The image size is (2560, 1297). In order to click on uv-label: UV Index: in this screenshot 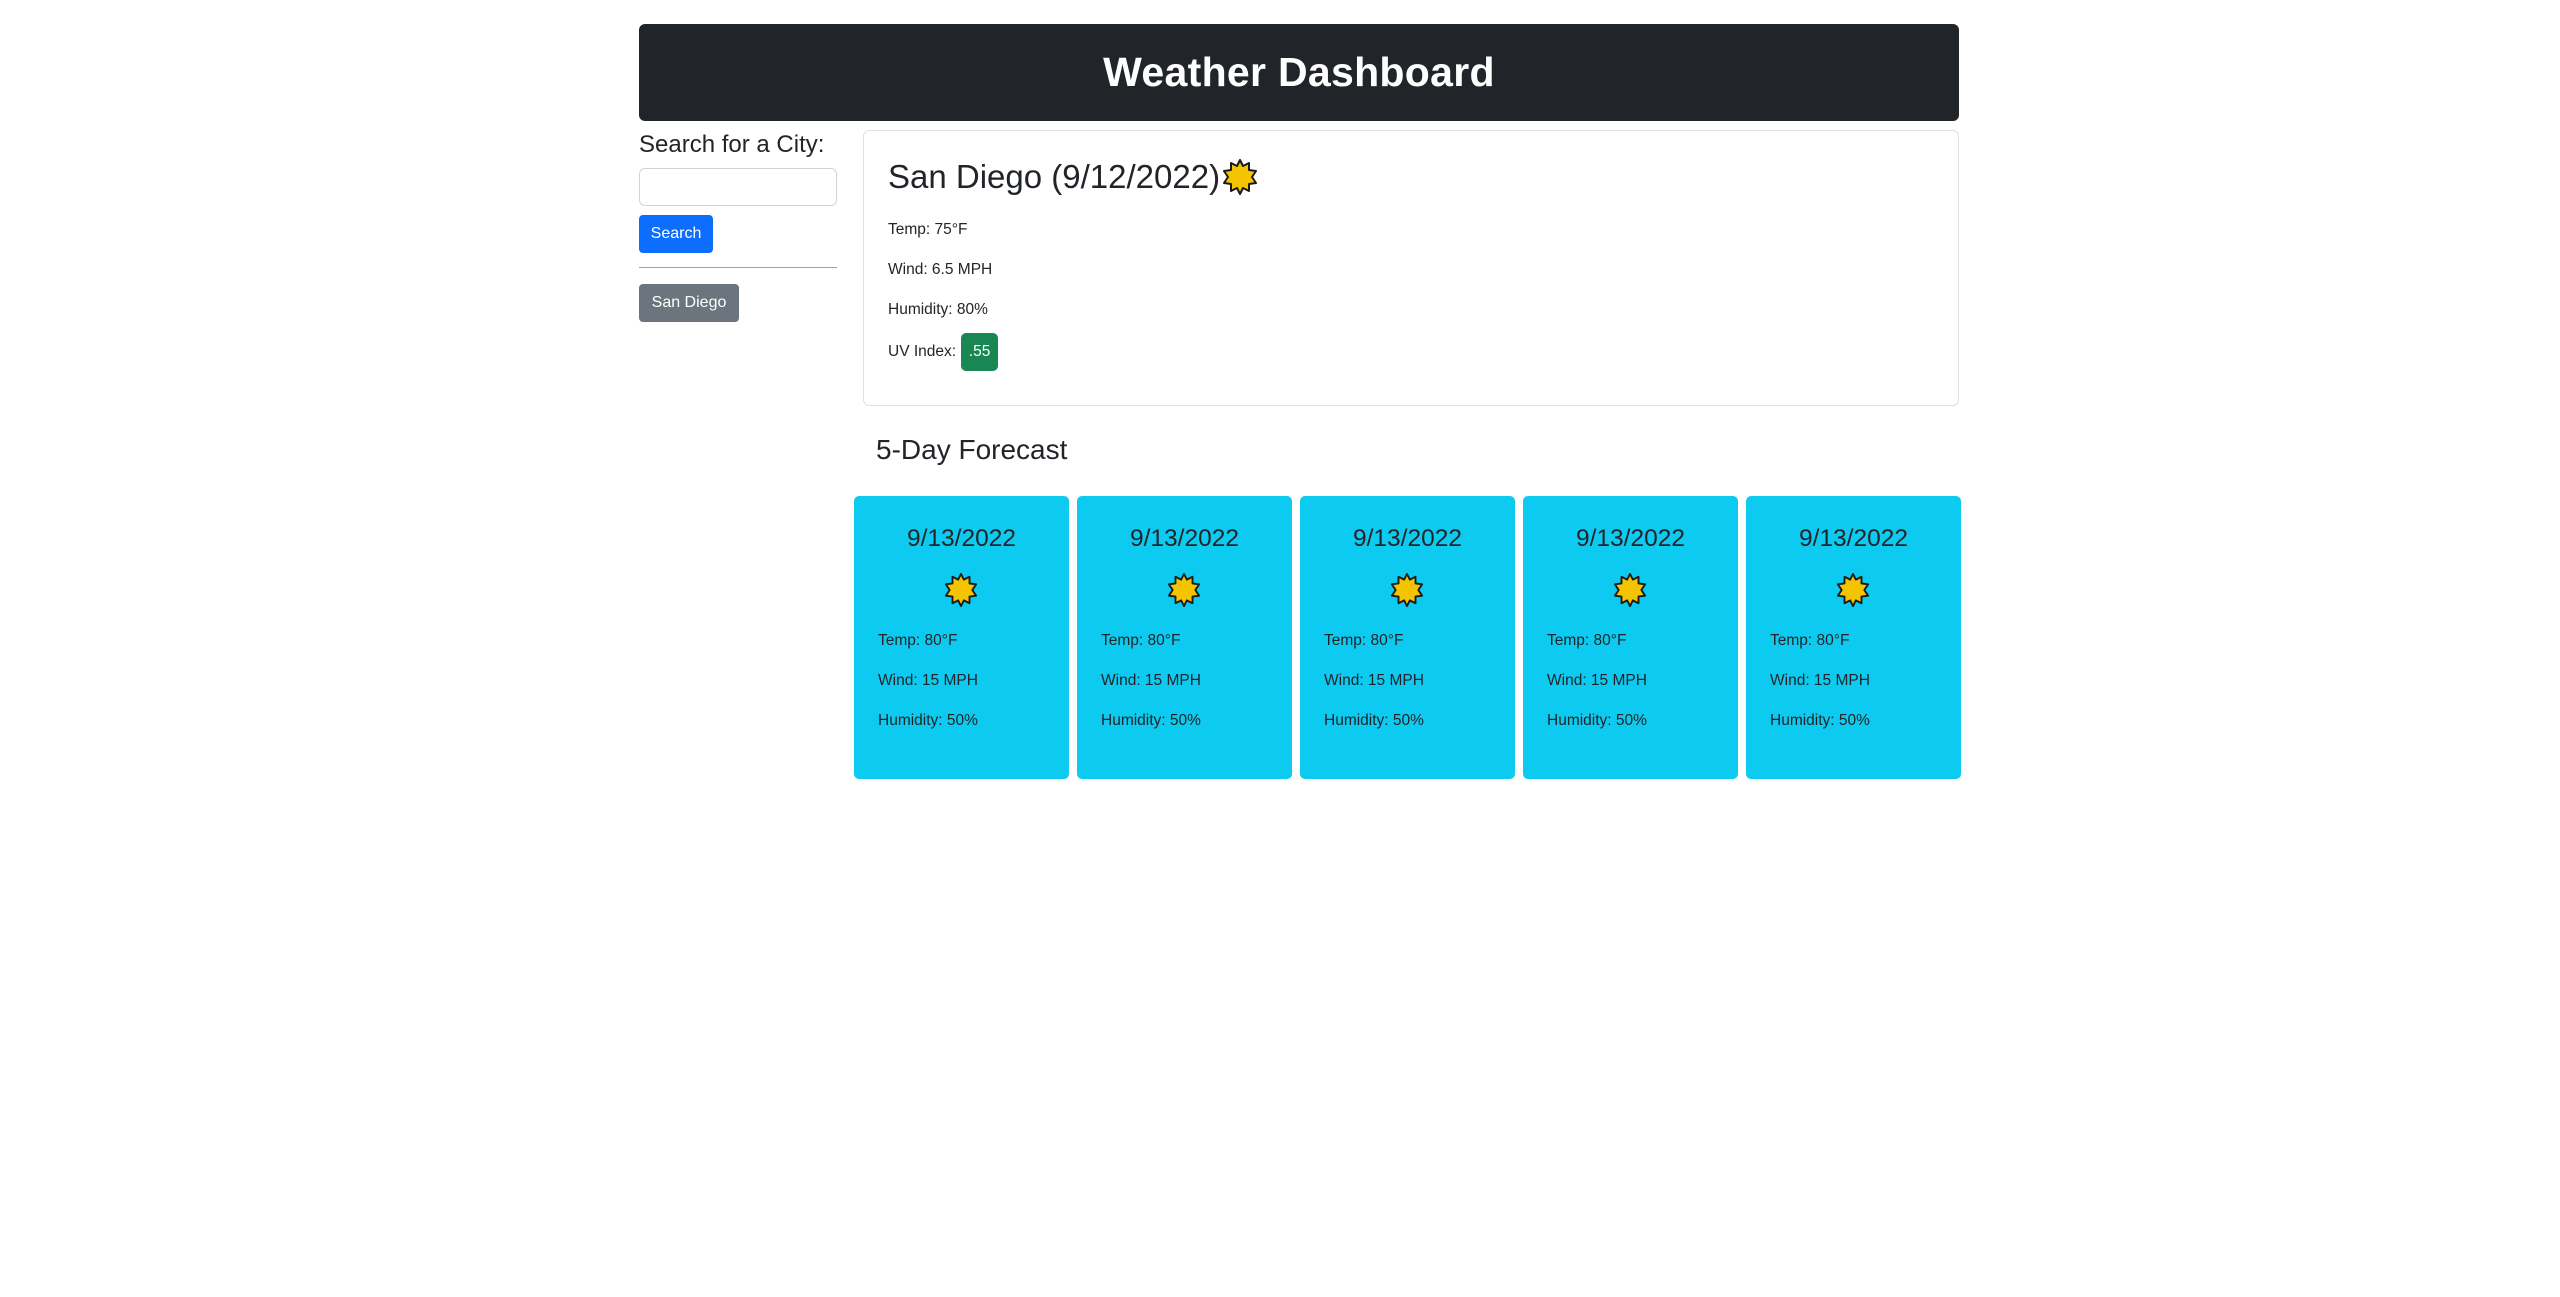, I will do `click(922, 351)`.